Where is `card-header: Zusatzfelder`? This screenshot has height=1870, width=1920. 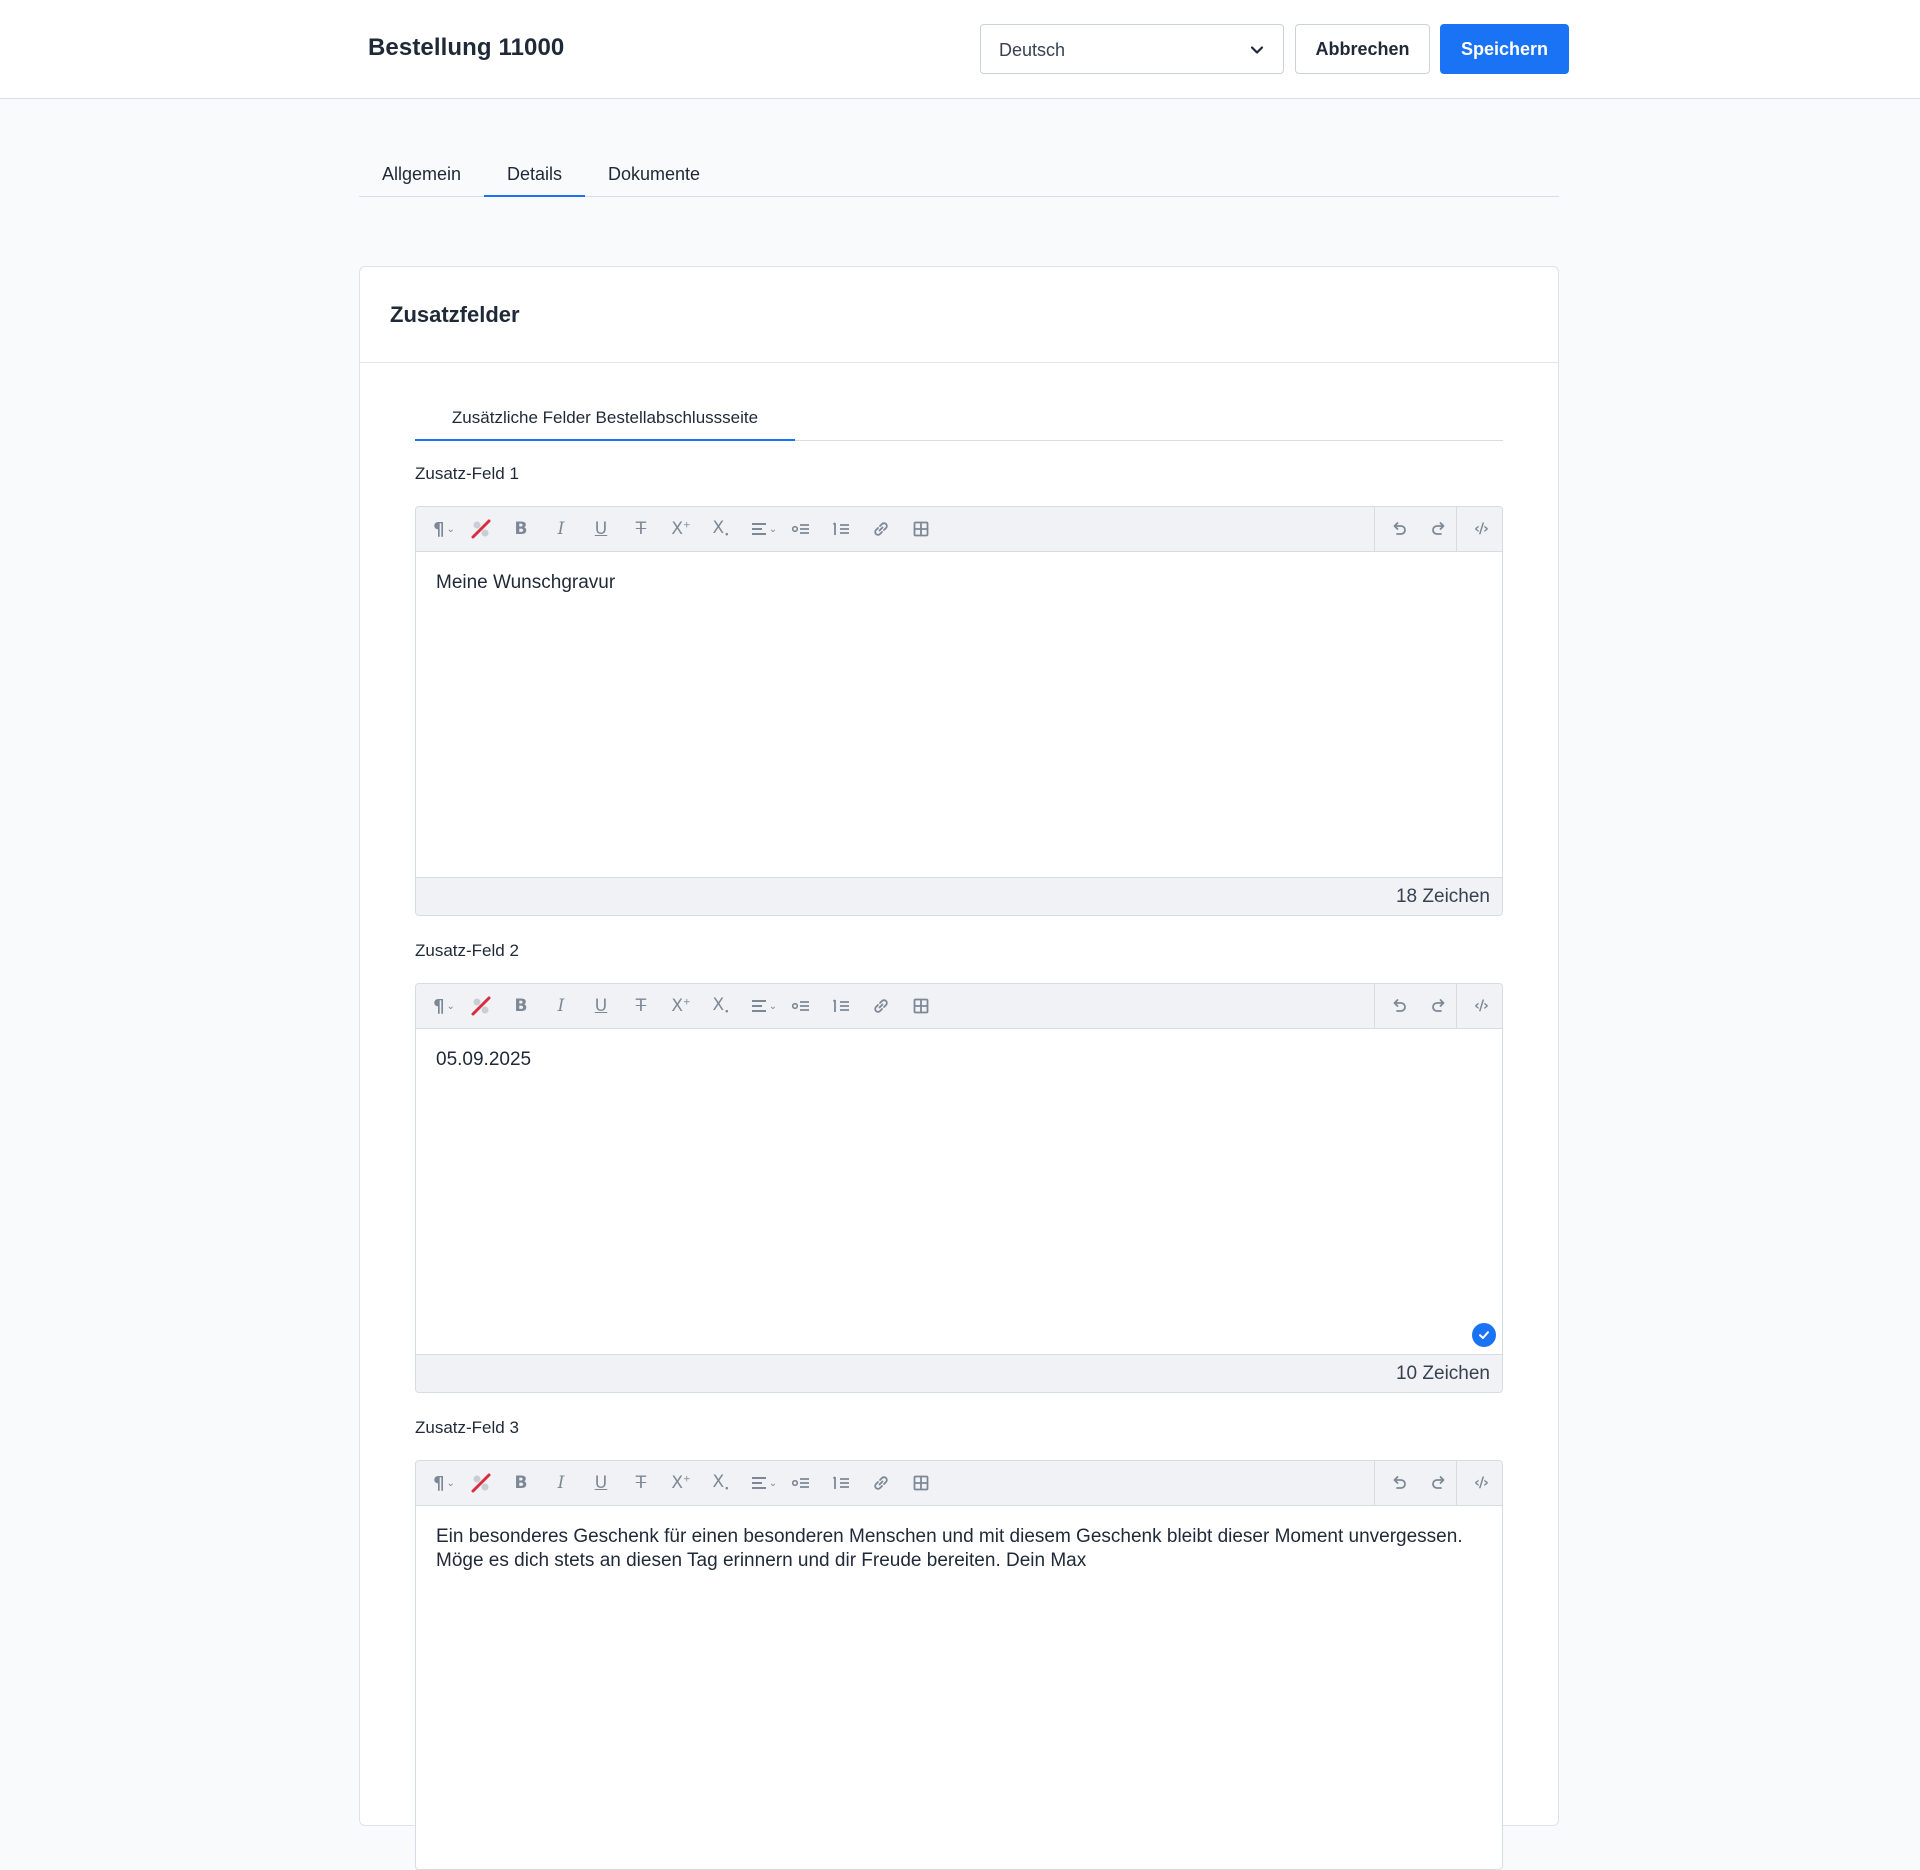 card-header: Zusatzfelder is located at coordinates (959, 315).